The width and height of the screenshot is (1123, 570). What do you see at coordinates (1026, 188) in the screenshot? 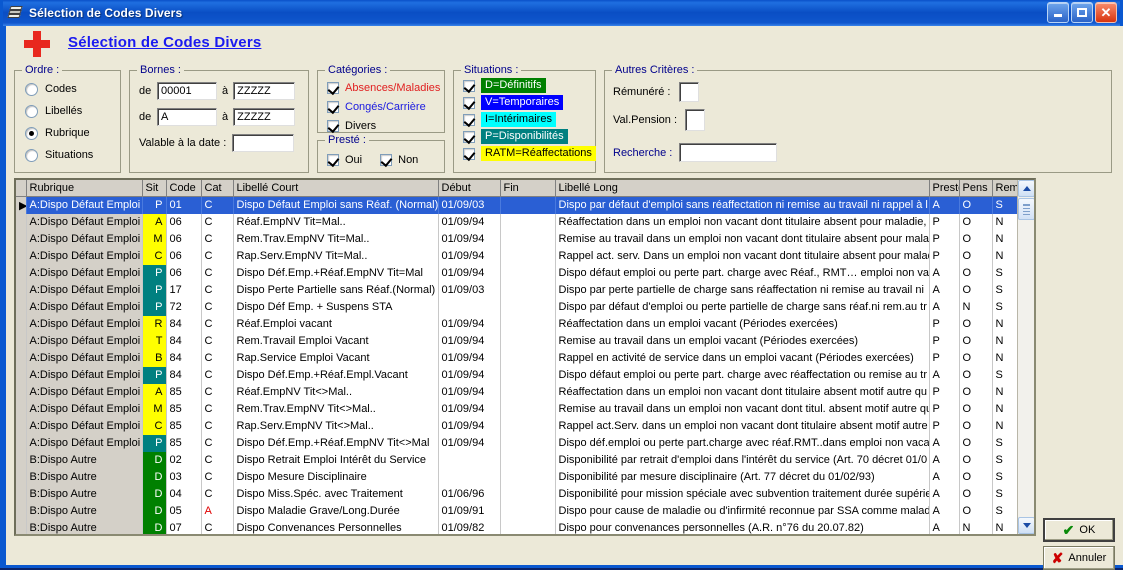
I see `scroll-up-button` at bounding box center [1026, 188].